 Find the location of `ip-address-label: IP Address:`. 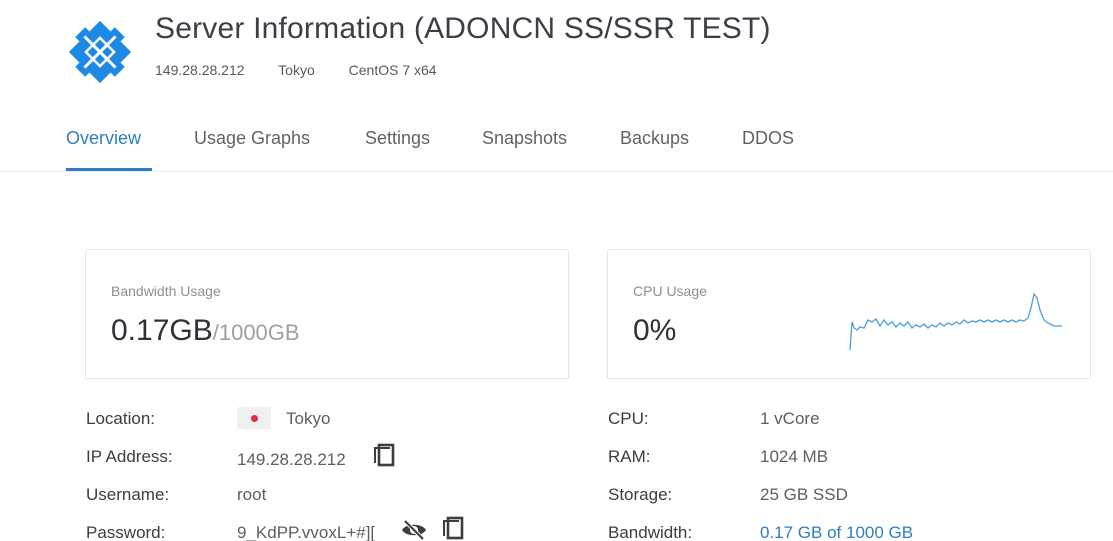

ip-address-label: IP Address: is located at coordinates (129, 456).